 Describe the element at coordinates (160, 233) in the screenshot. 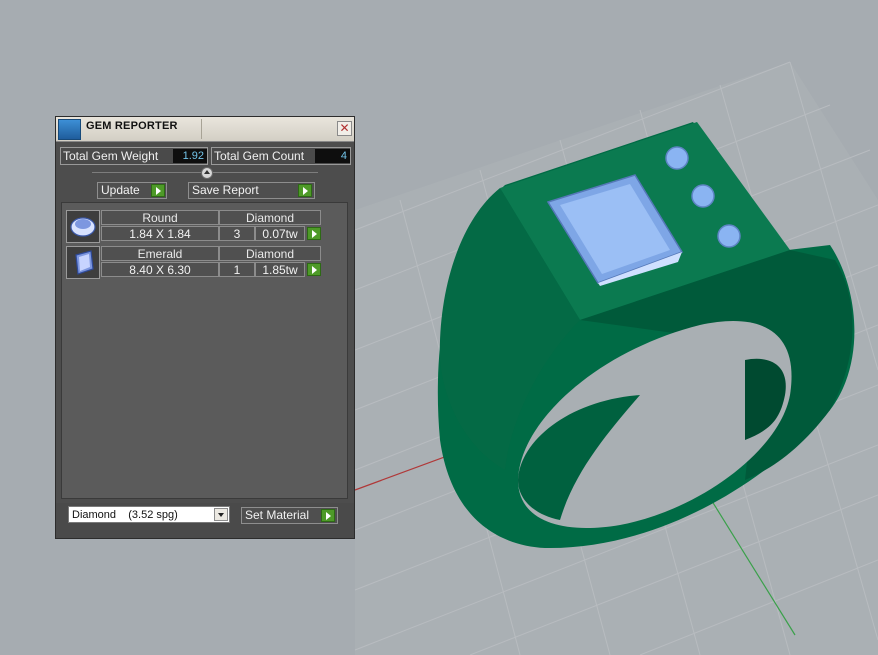

I see `gem-size: 1.84 X 1.84` at that location.